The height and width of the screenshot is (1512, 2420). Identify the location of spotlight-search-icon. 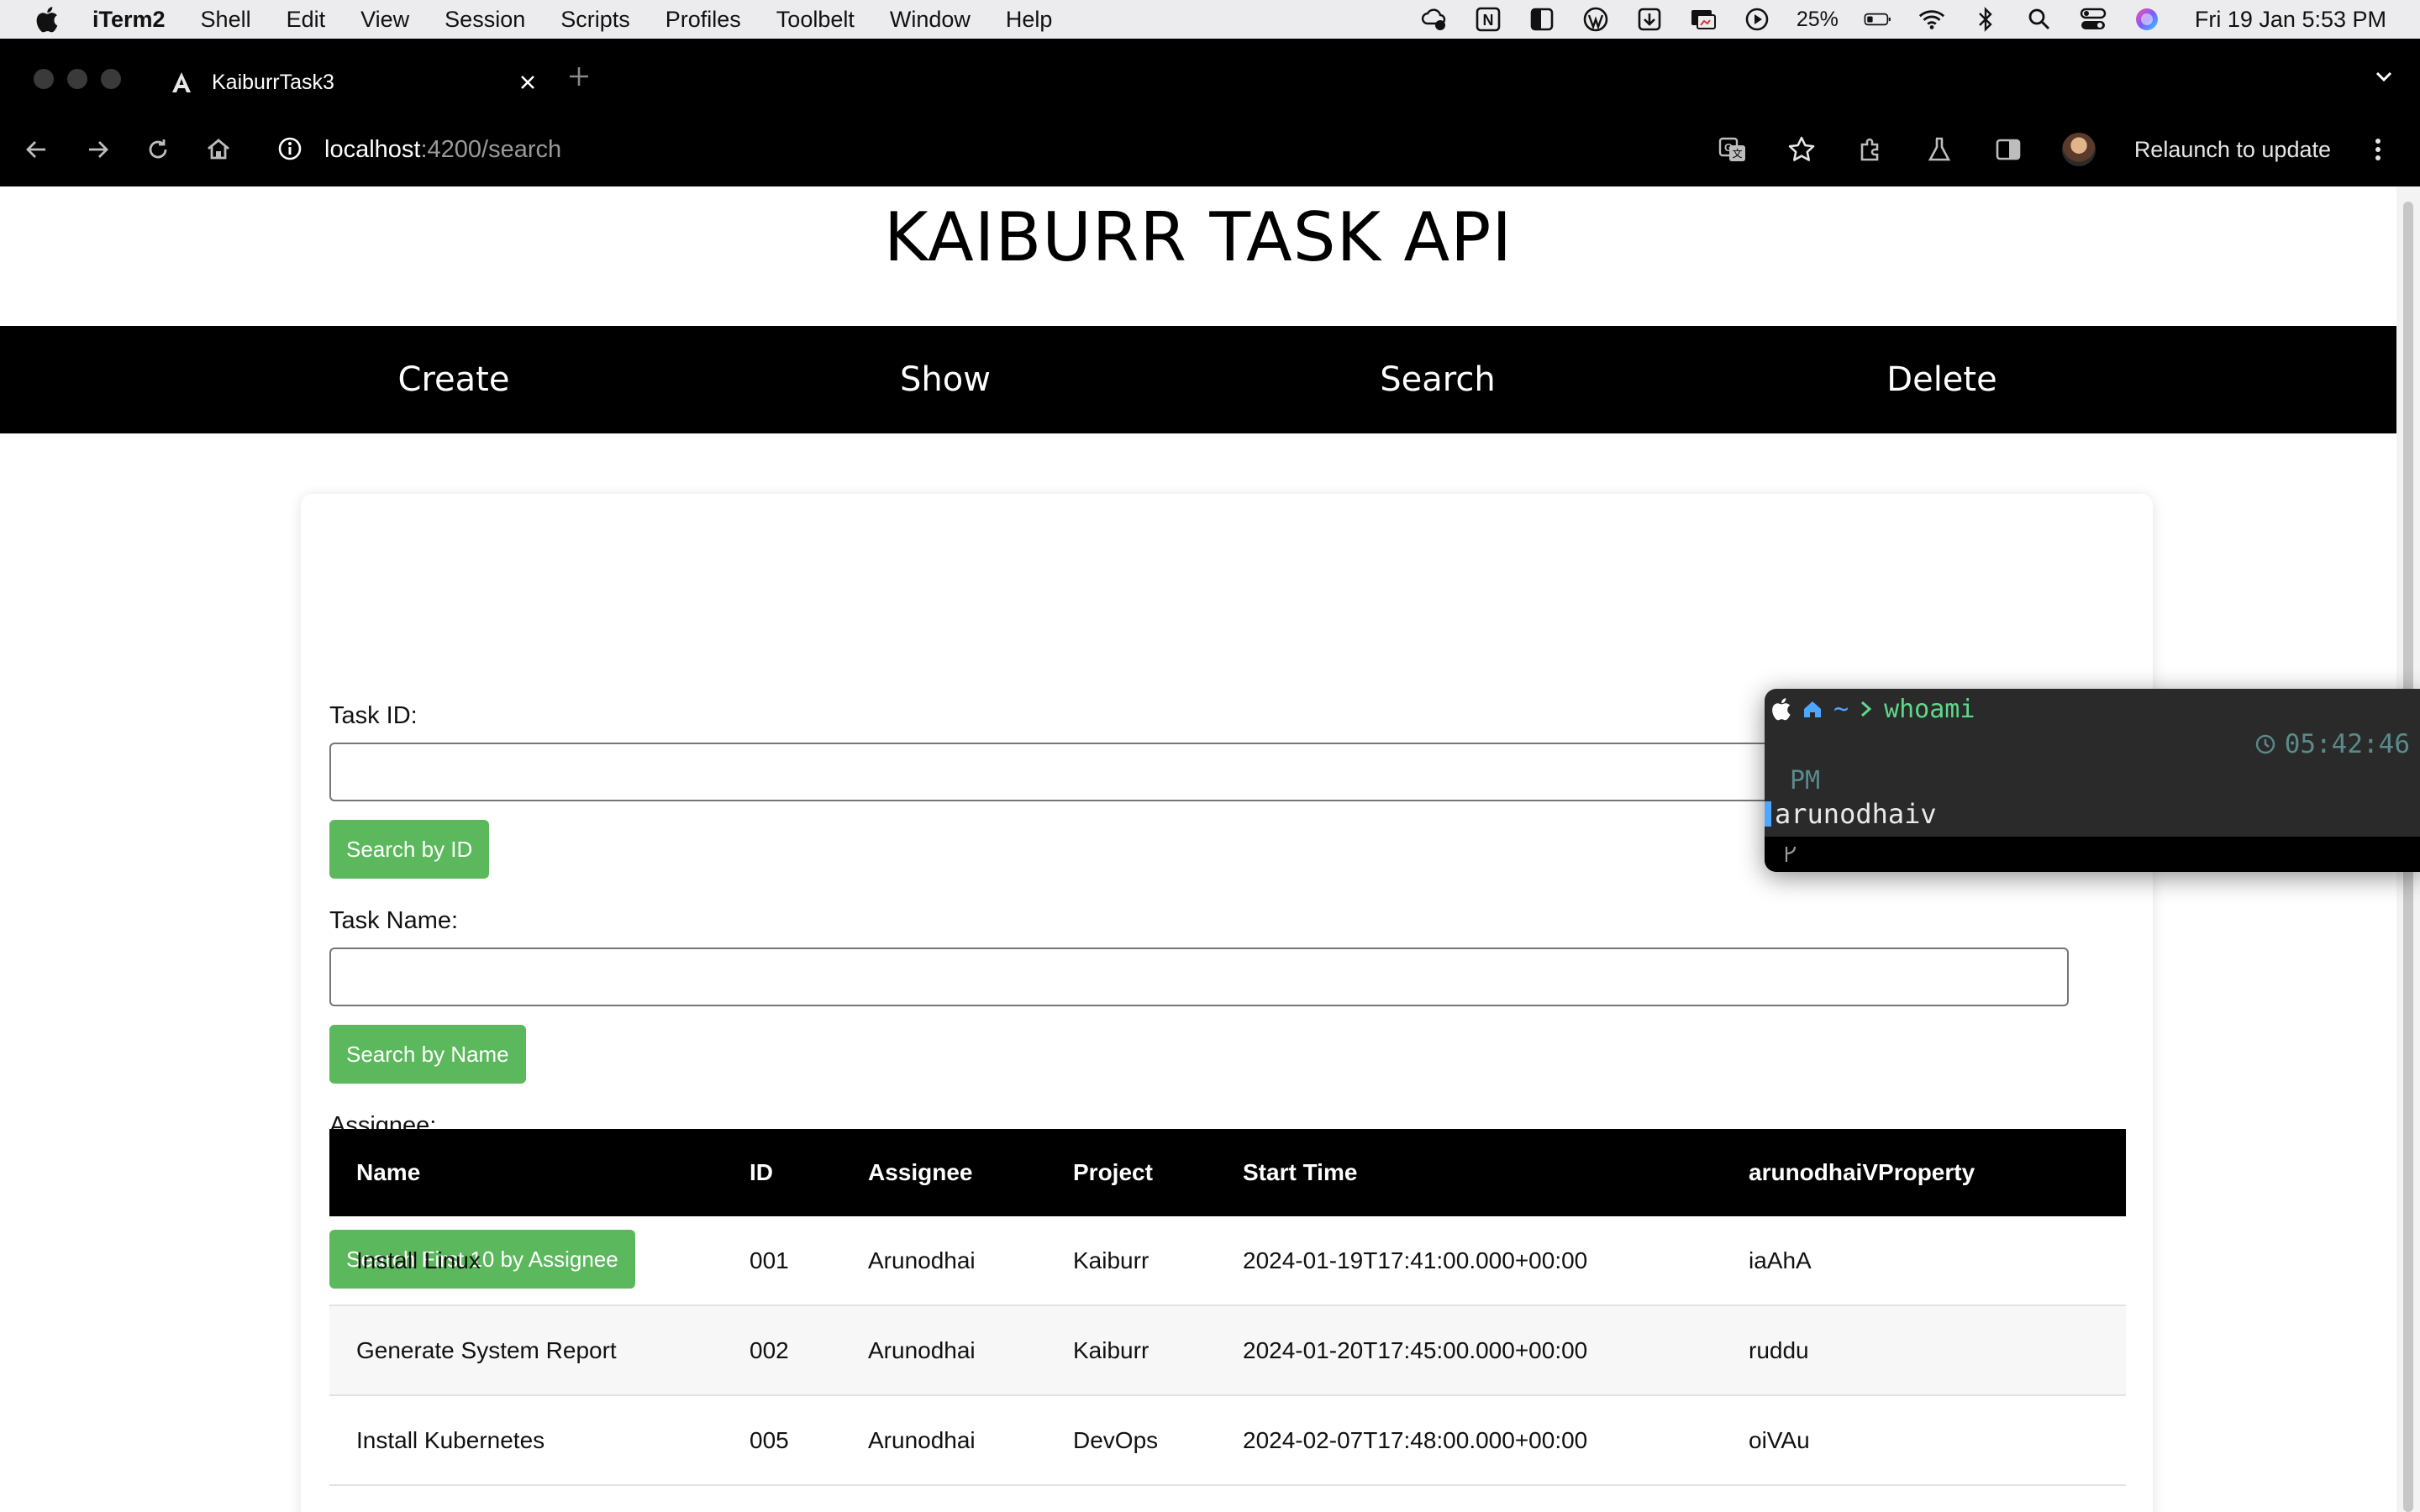
(2040, 19).